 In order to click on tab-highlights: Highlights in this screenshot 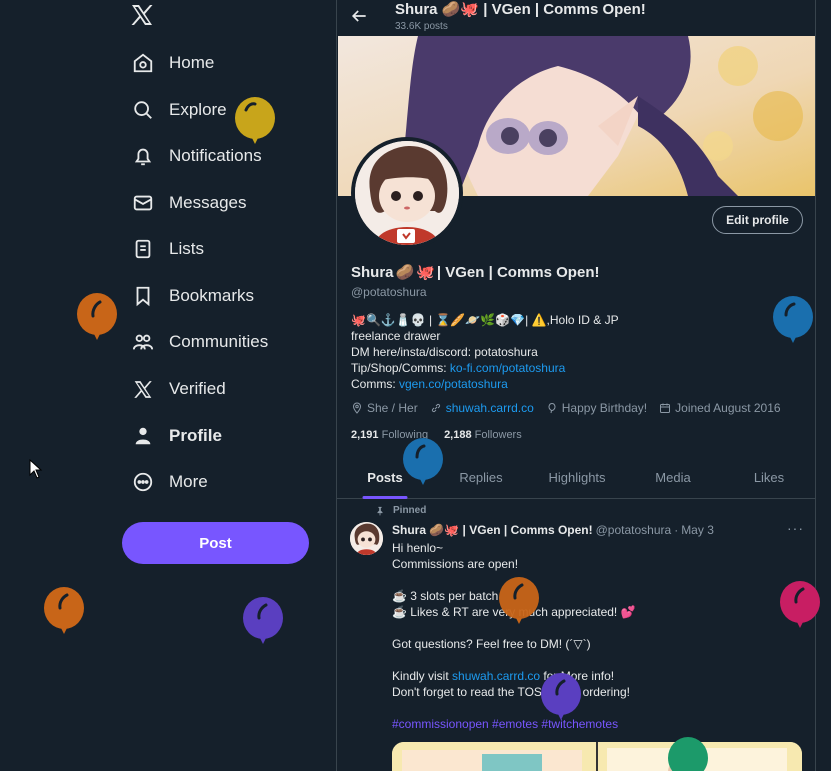, I will do `click(577, 477)`.